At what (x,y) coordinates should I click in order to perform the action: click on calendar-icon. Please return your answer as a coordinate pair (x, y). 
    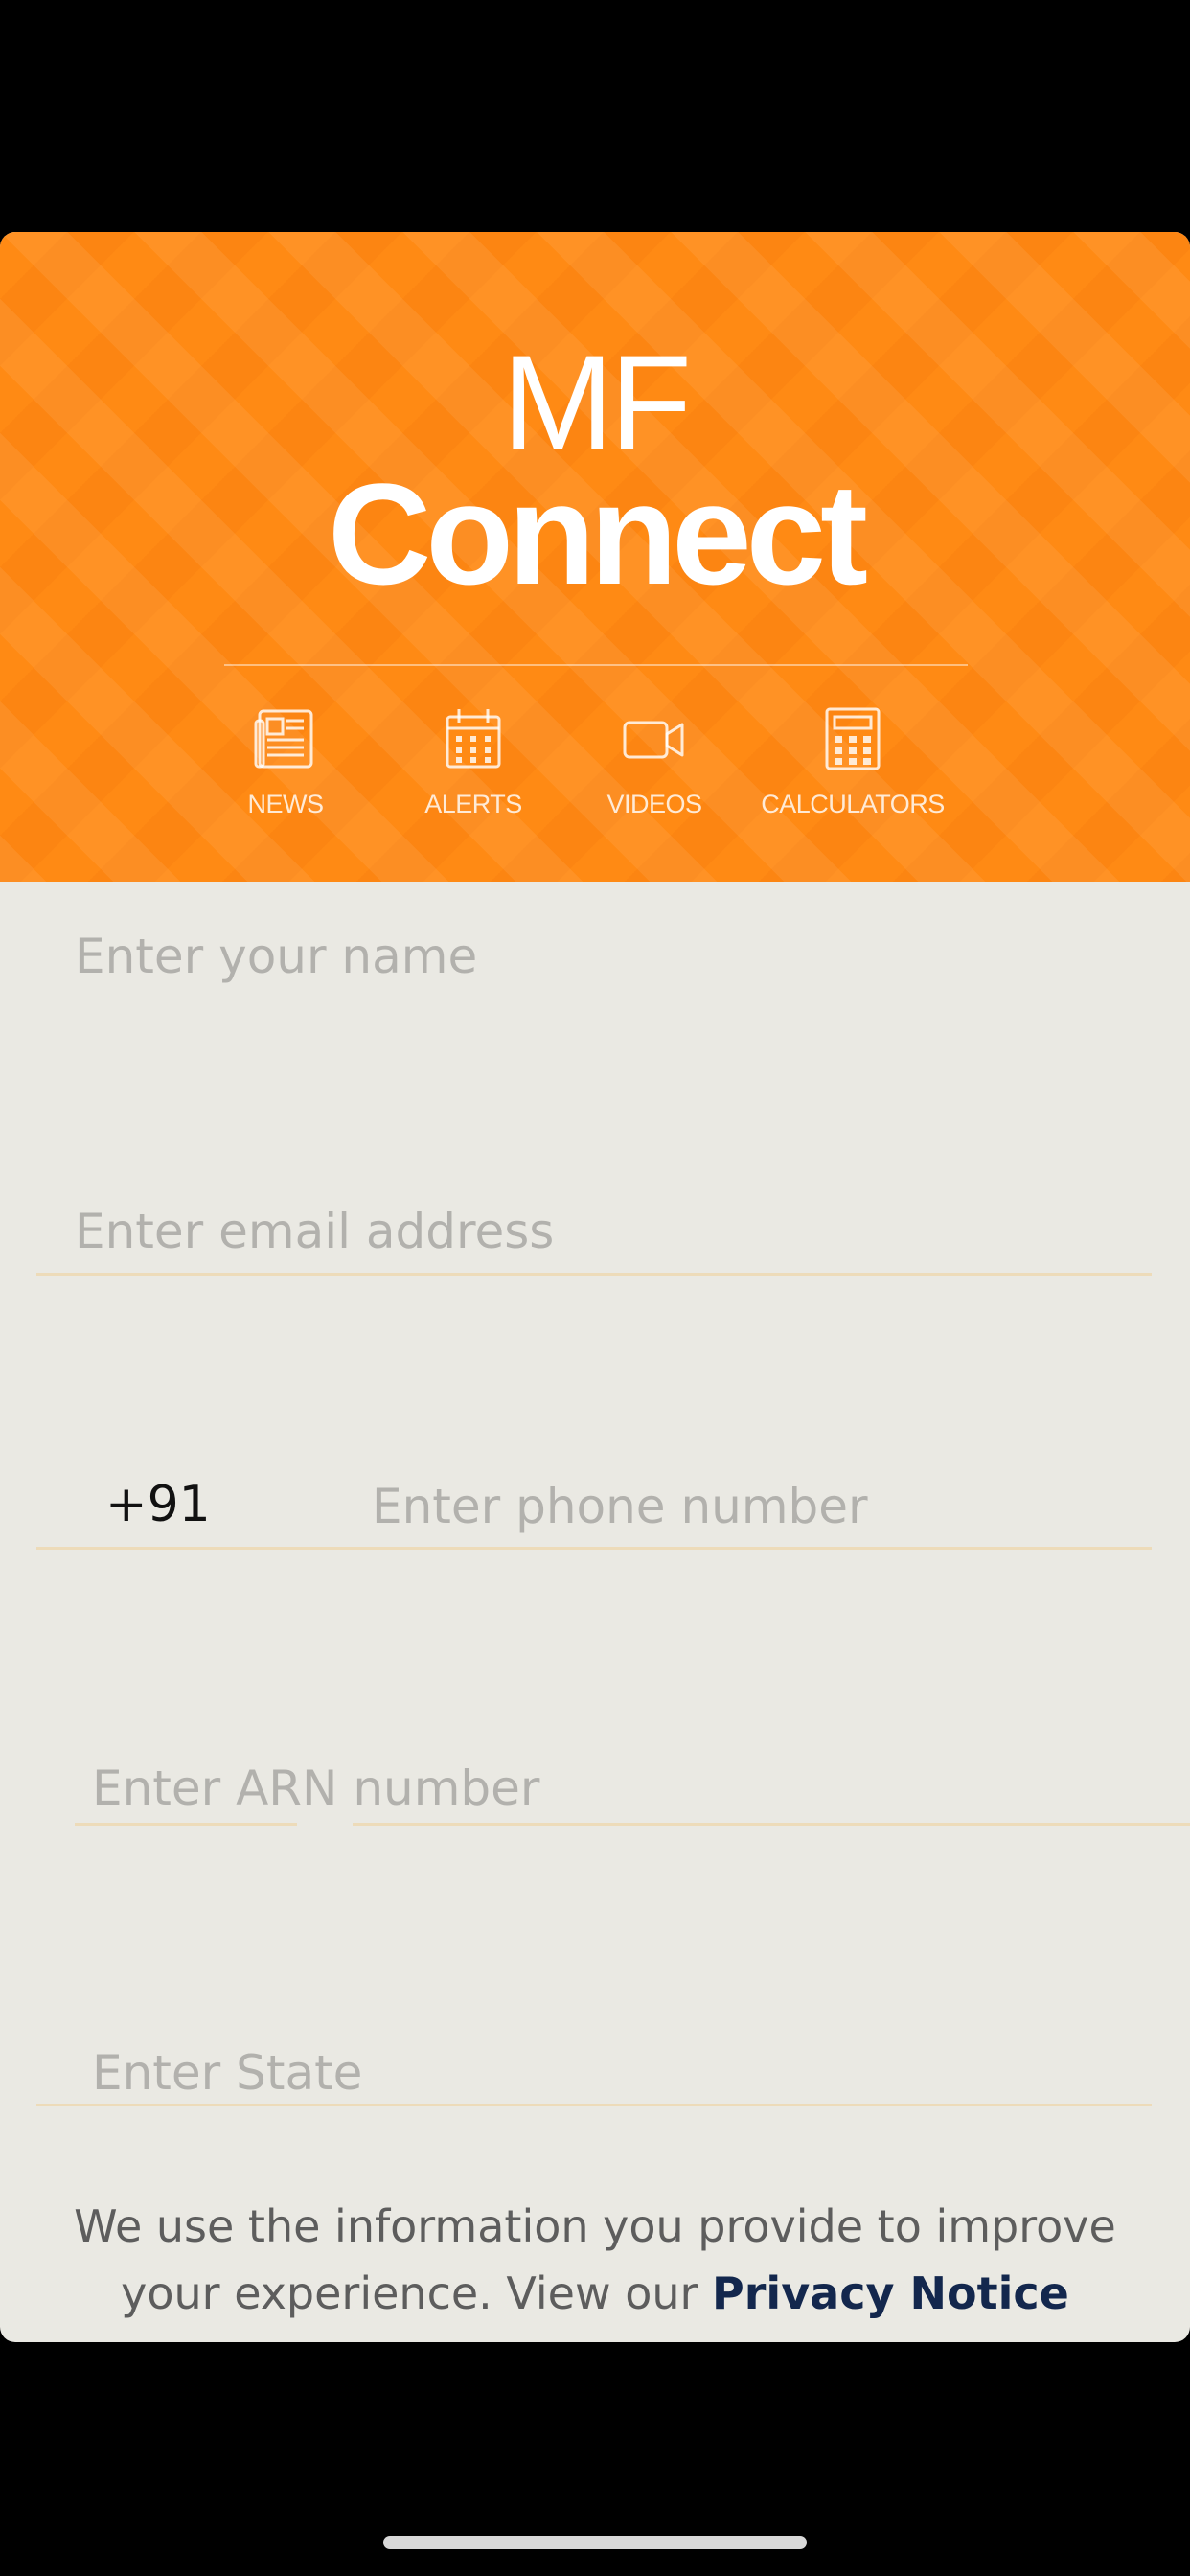
    Looking at the image, I should click on (474, 739).